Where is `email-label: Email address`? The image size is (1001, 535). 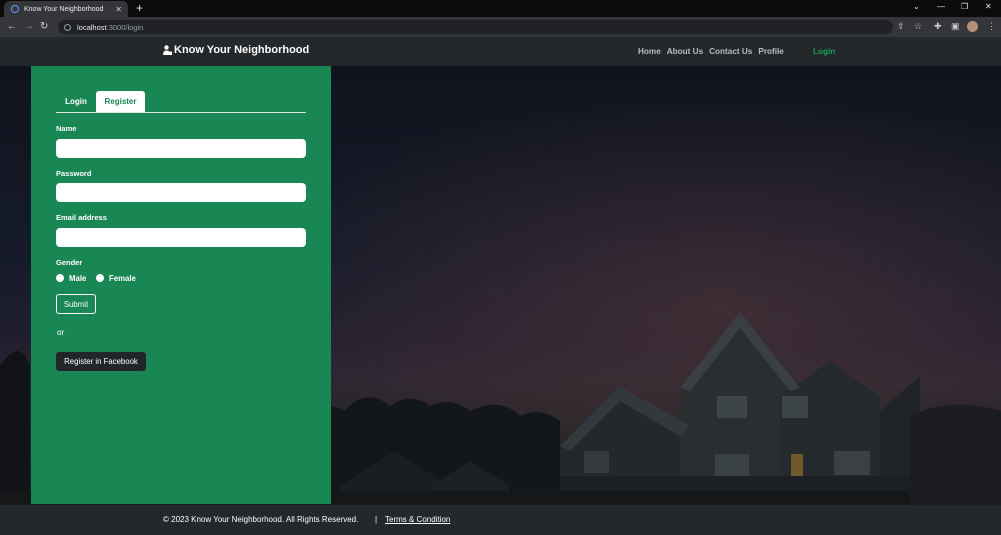
email-label: Email address is located at coordinates (81, 217).